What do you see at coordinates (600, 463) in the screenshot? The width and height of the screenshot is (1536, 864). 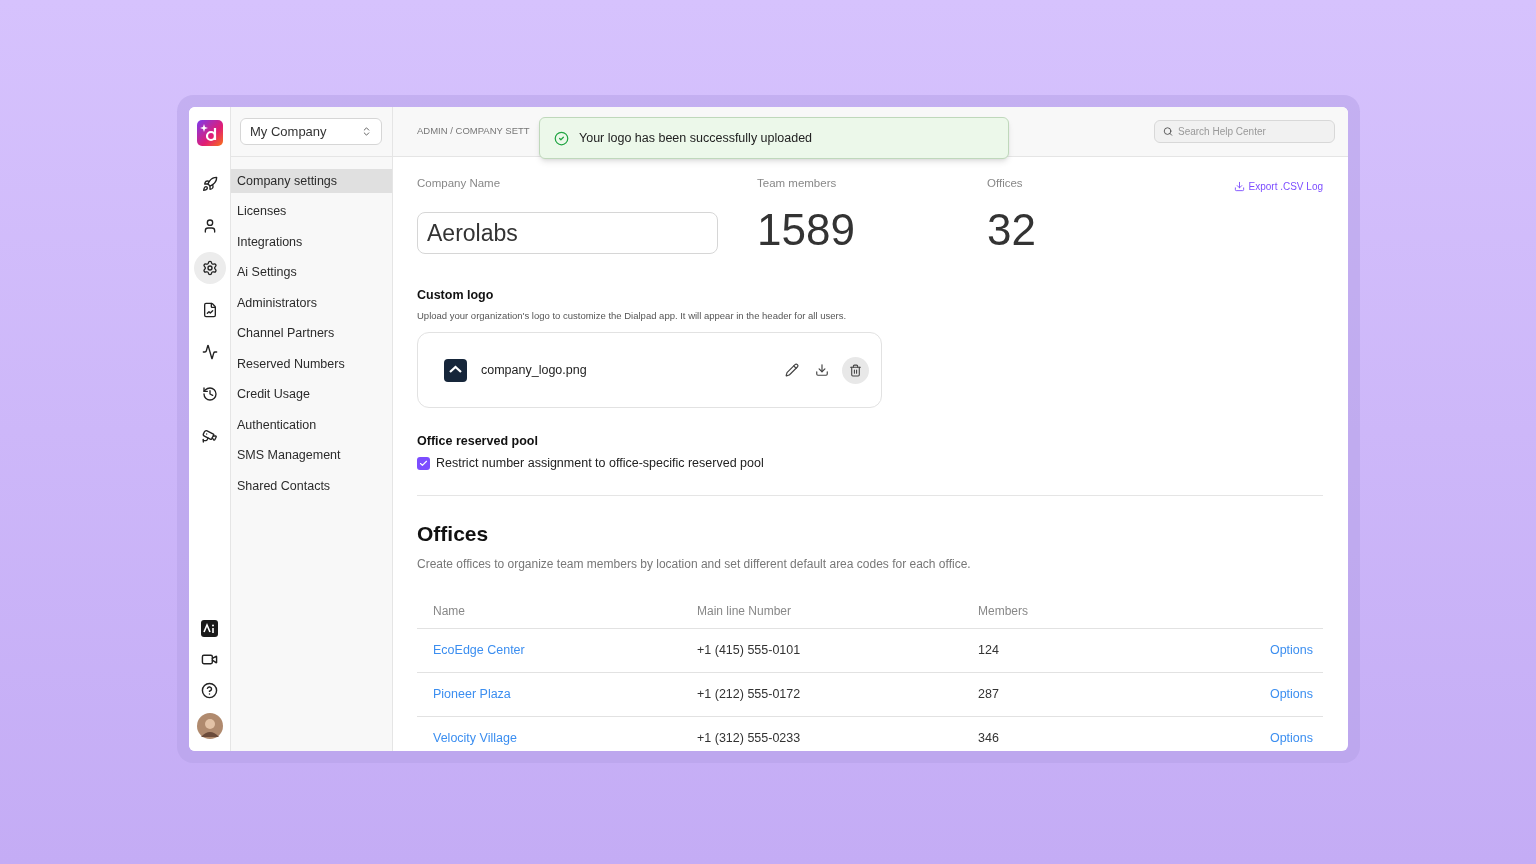 I see `checkbox-label: Restrict number assignment to office-specific reserved pool` at bounding box center [600, 463].